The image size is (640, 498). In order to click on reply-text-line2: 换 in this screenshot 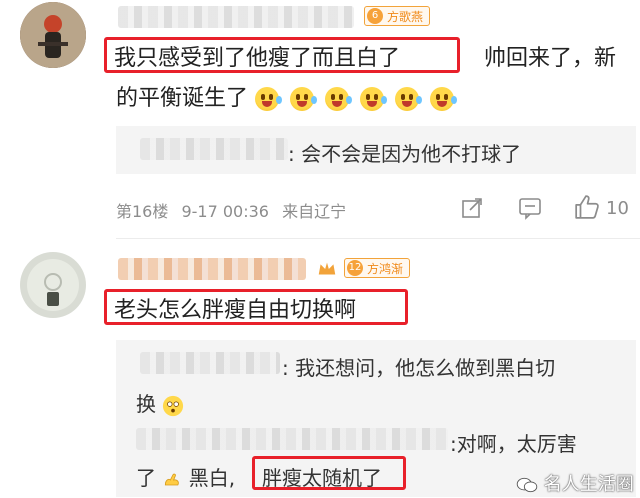, I will do `click(160, 402)`.